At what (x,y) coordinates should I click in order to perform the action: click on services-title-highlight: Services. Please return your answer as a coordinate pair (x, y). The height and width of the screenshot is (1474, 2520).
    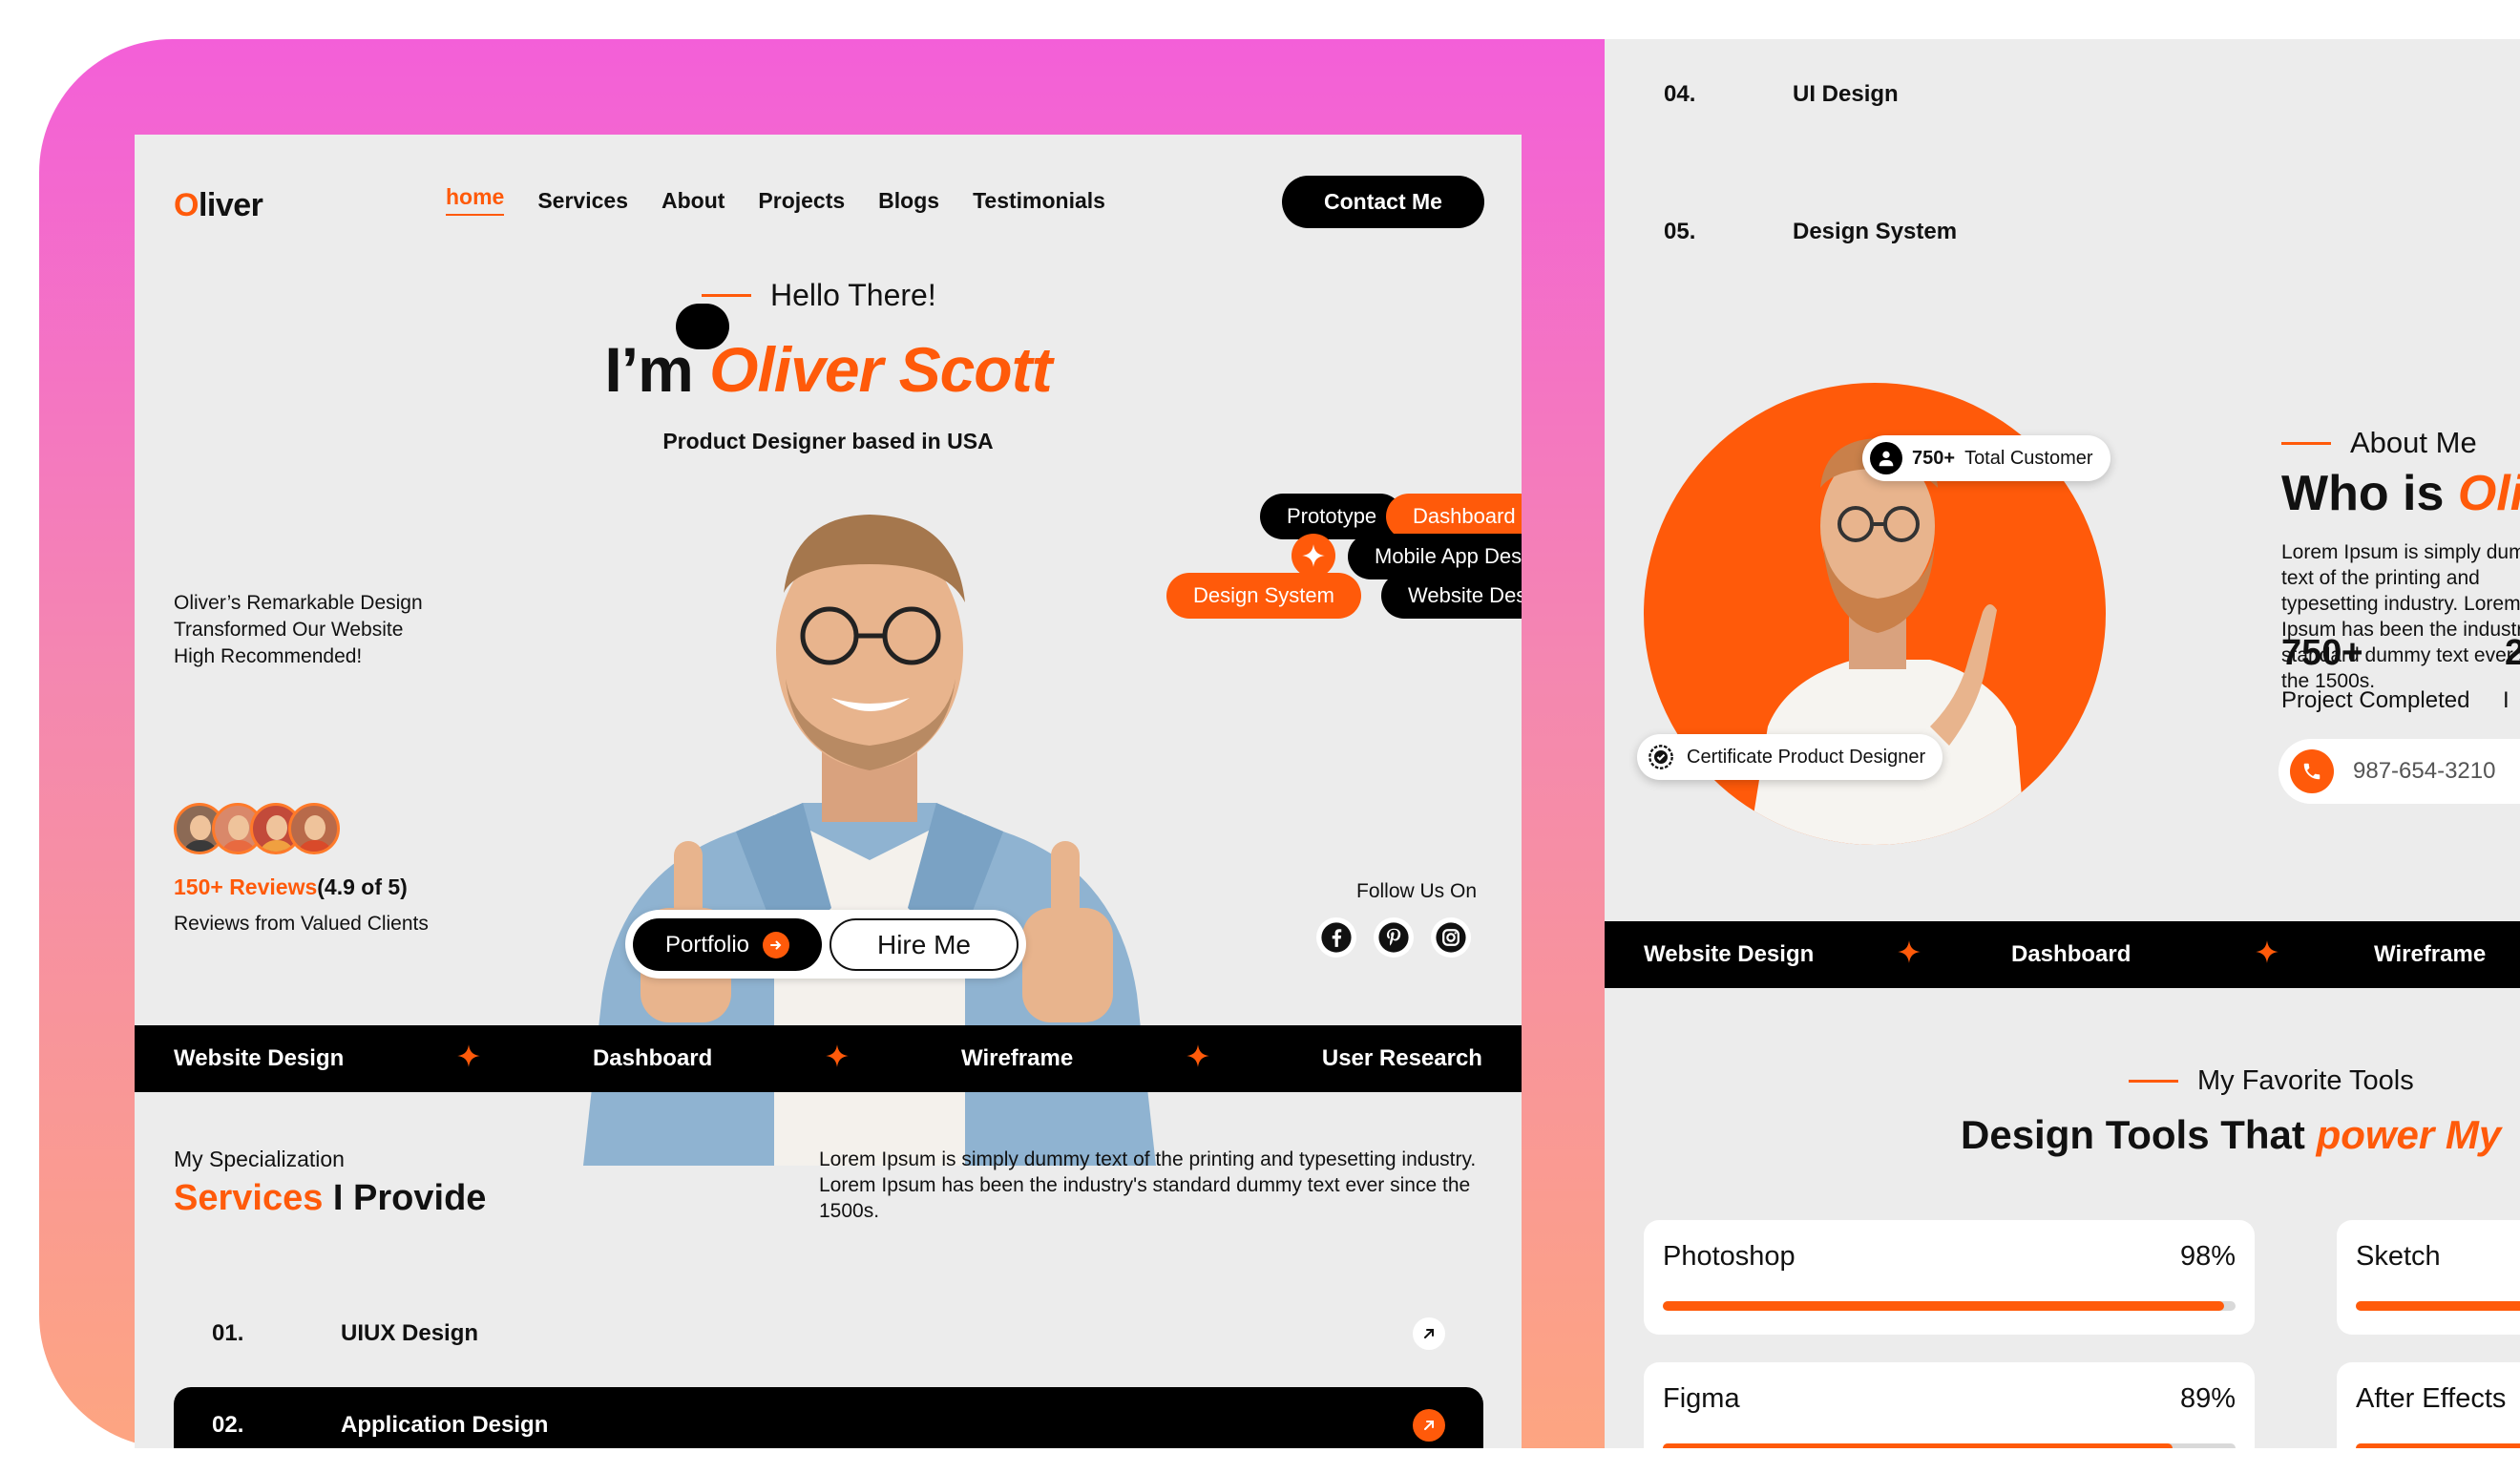
    Looking at the image, I should click on (249, 1198).